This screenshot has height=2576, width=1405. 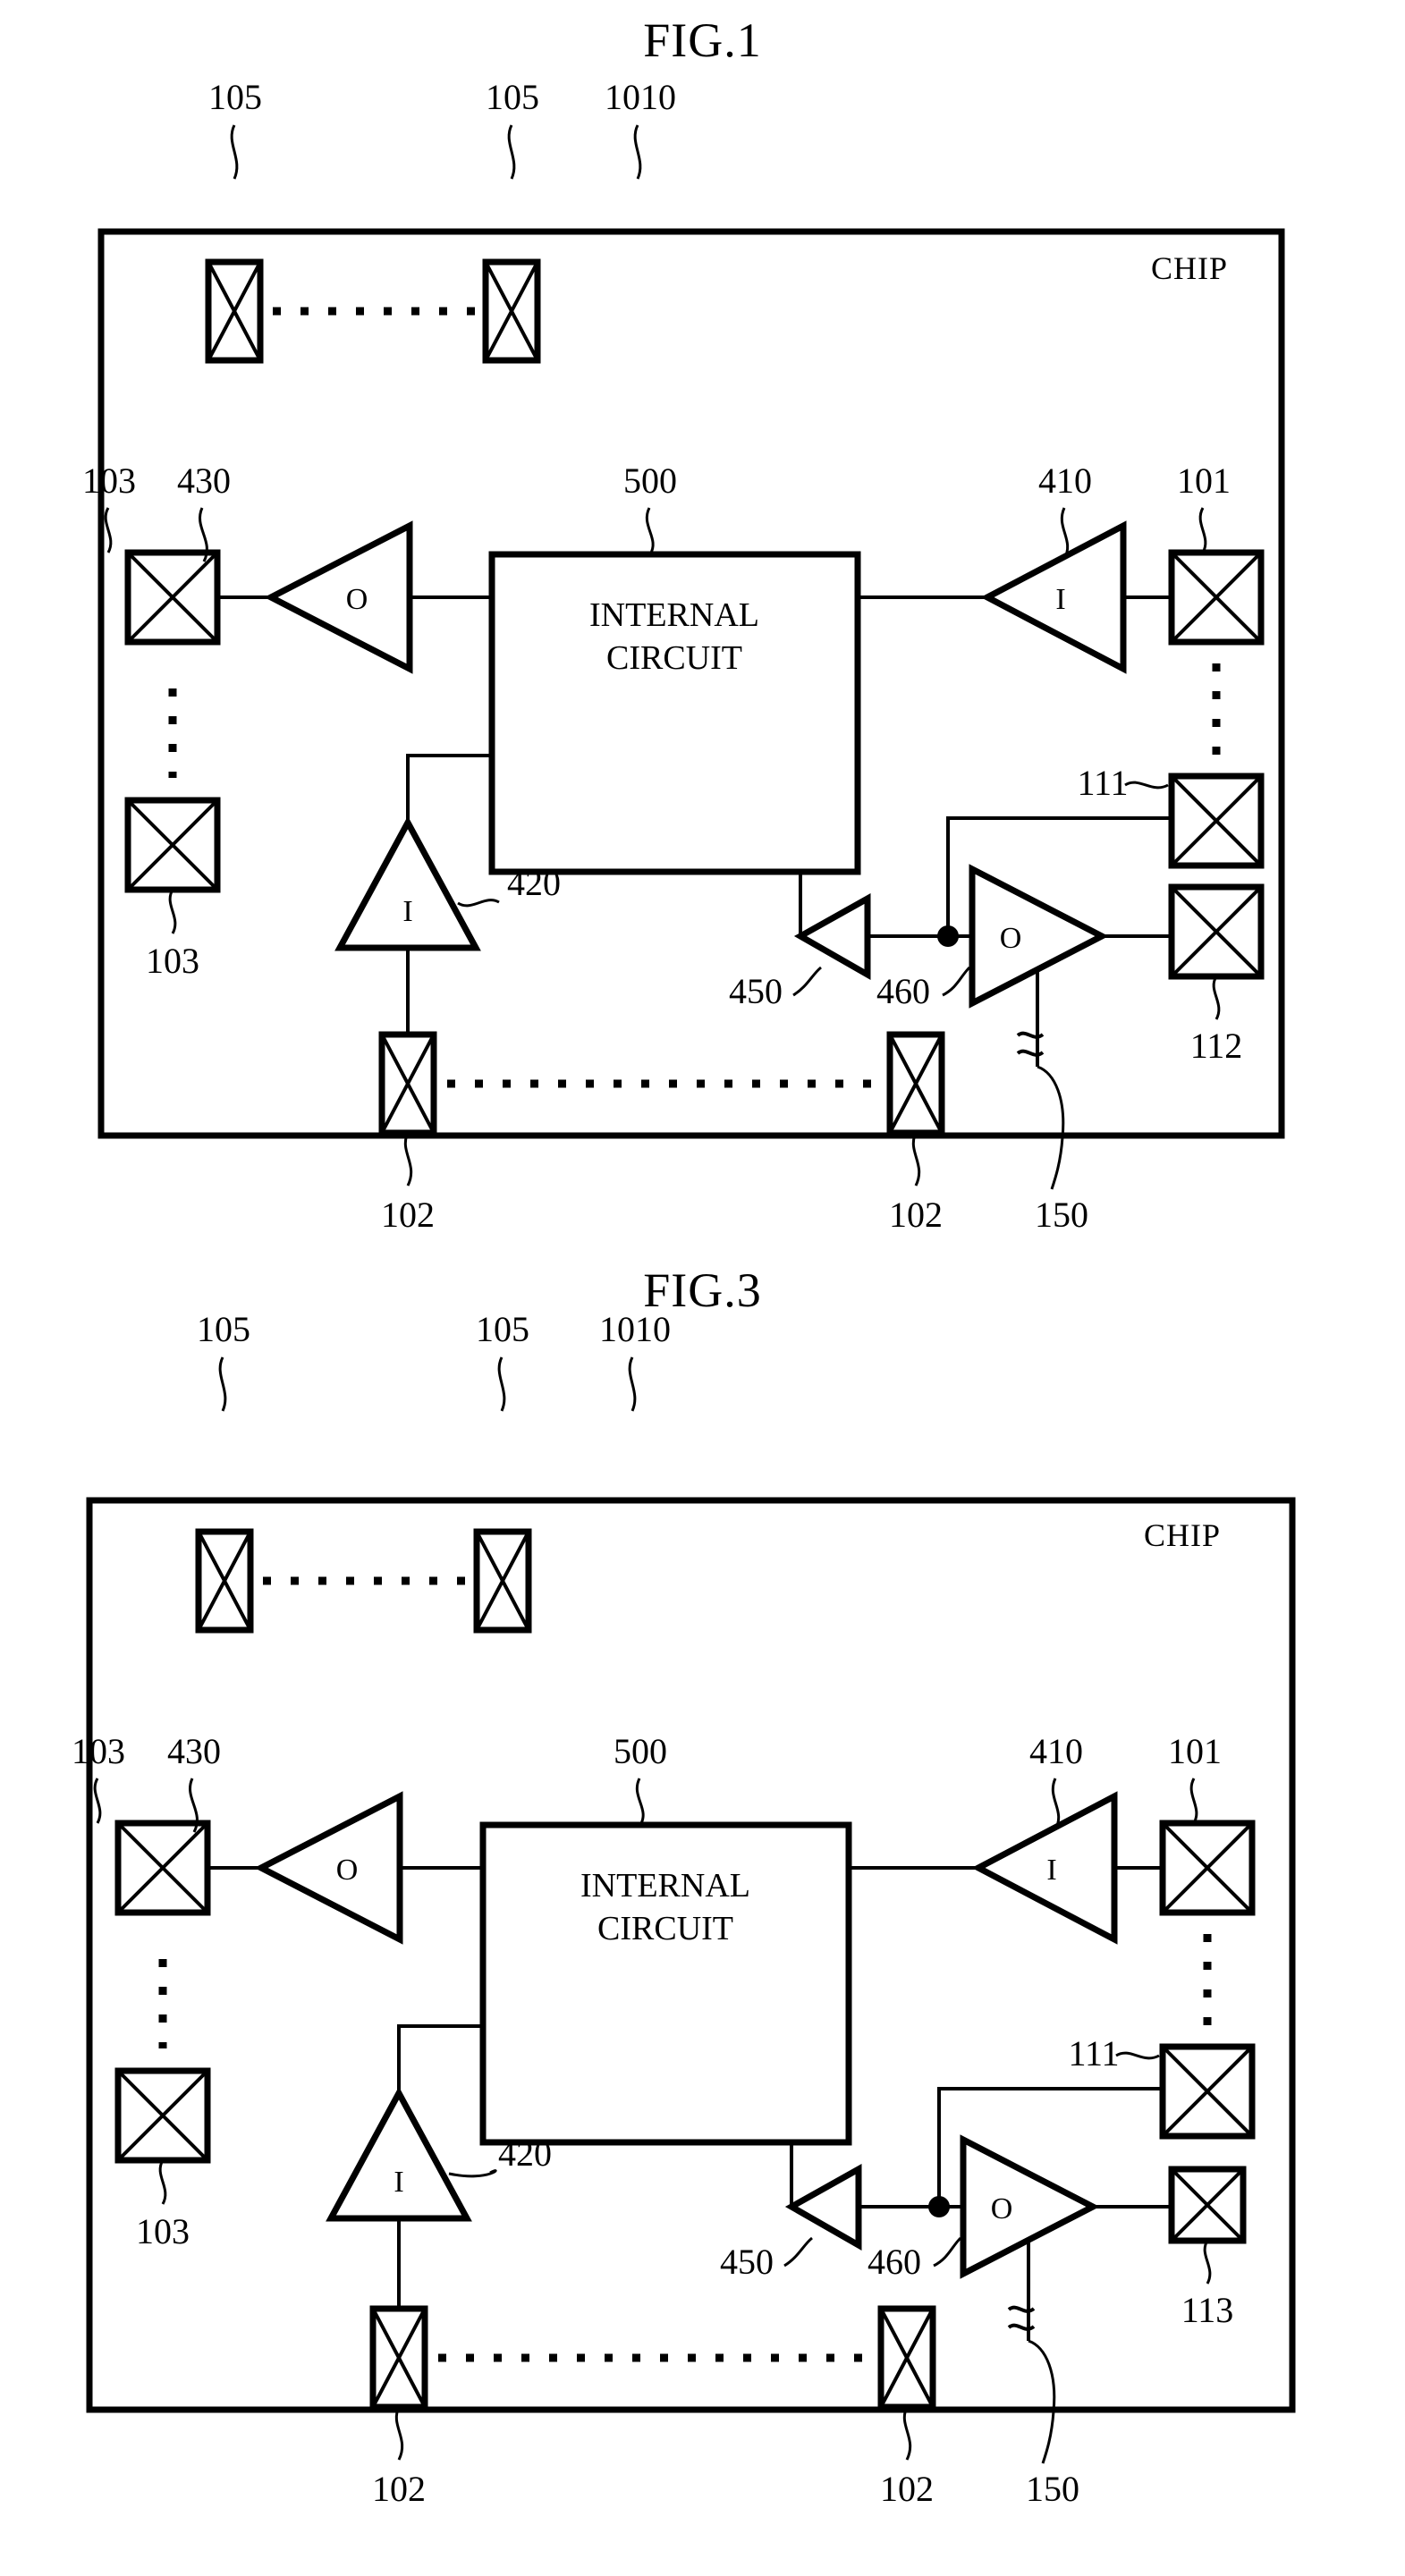 What do you see at coordinates (1051, 1870) in the screenshot?
I see `amplifier-410-symbol: I` at bounding box center [1051, 1870].